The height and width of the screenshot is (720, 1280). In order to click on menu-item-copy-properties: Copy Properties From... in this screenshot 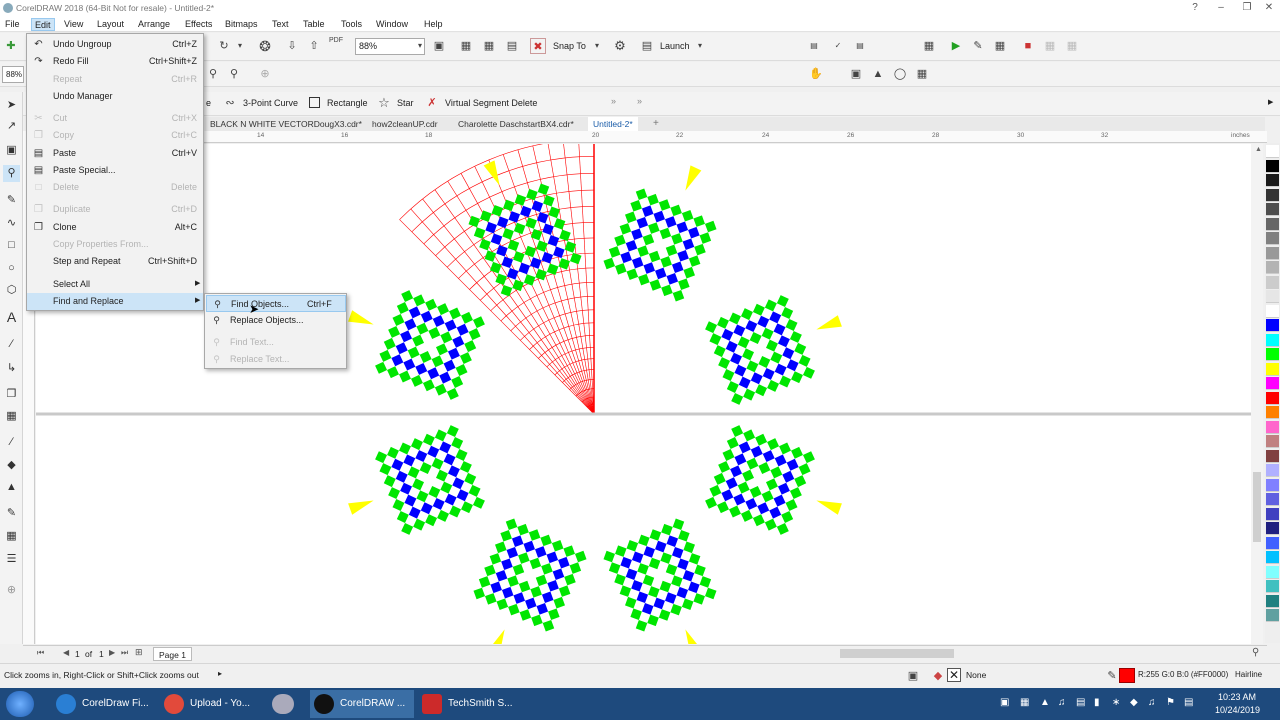, I will do `click(115, 244)`.